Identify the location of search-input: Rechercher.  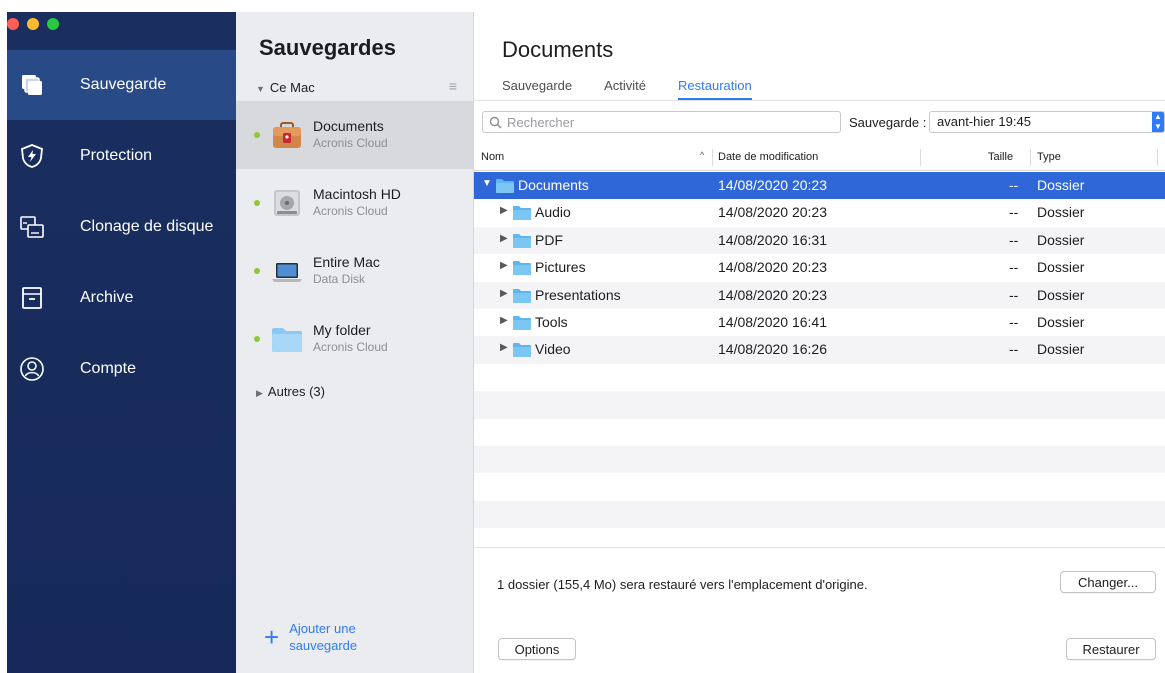
(661, 122).